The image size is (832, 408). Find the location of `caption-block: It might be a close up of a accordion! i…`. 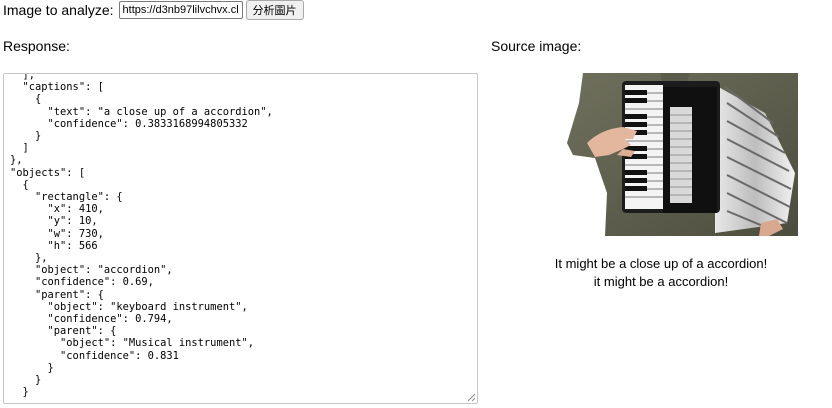

caption-block: It might be a close up of a accordion! i… is located at coordinates (661, 273).